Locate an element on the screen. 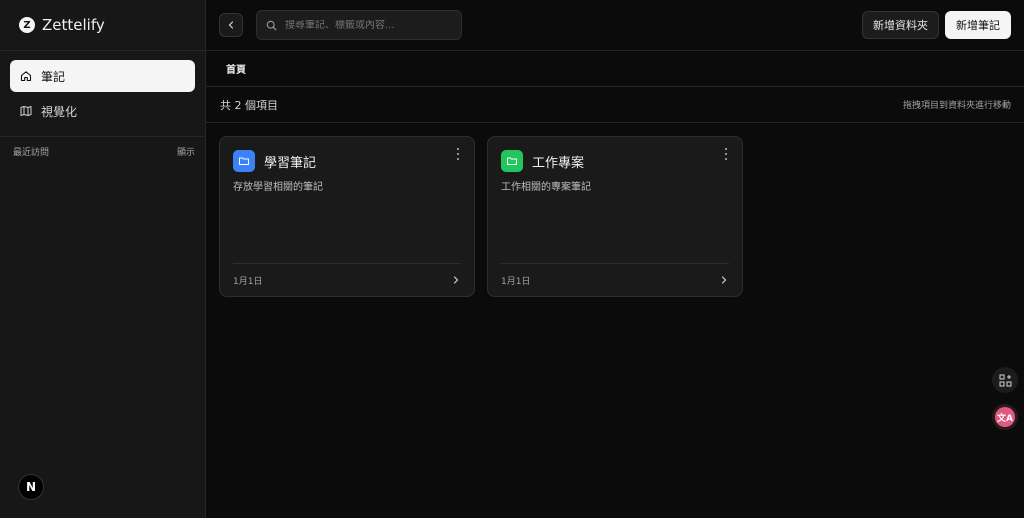  breadcrumb: 首頁 is located at coordinates (615, 69).